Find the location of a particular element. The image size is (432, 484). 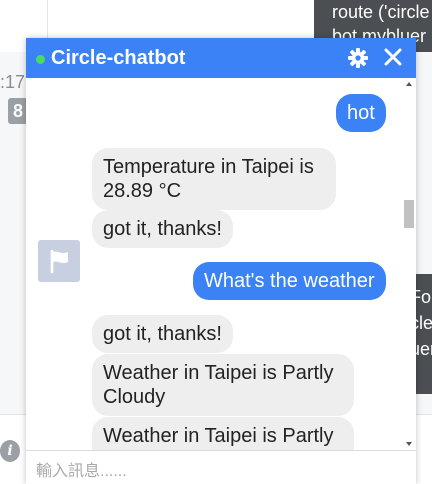

background-timestamp: :17 is located at coordinates (13, 82).